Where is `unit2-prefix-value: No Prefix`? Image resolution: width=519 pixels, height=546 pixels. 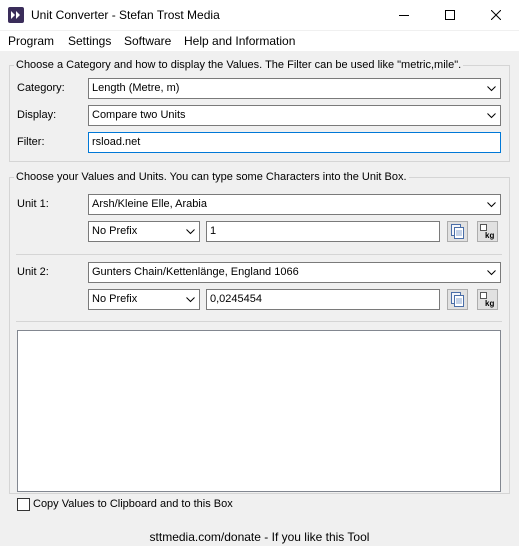 unit2-prefix-value: No Prefix is located at coordinates (115, 299).